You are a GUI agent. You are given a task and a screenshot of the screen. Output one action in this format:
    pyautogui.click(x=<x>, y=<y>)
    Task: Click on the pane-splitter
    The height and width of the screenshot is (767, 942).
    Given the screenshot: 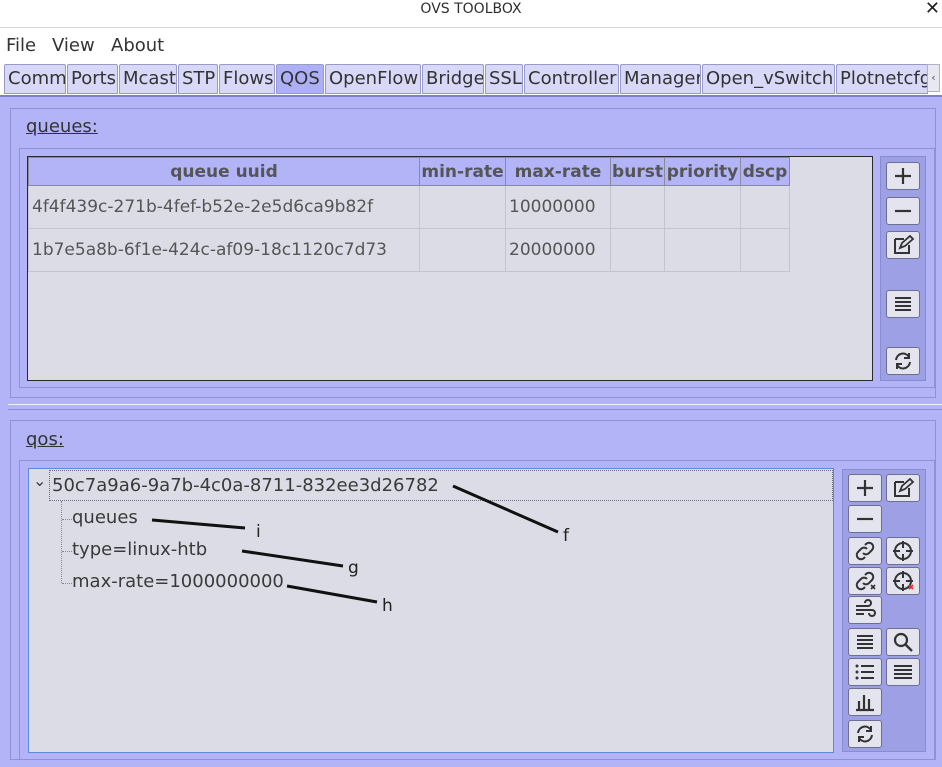 What is the action you would take?
    pyautogui.click(x=475, y=407)
    